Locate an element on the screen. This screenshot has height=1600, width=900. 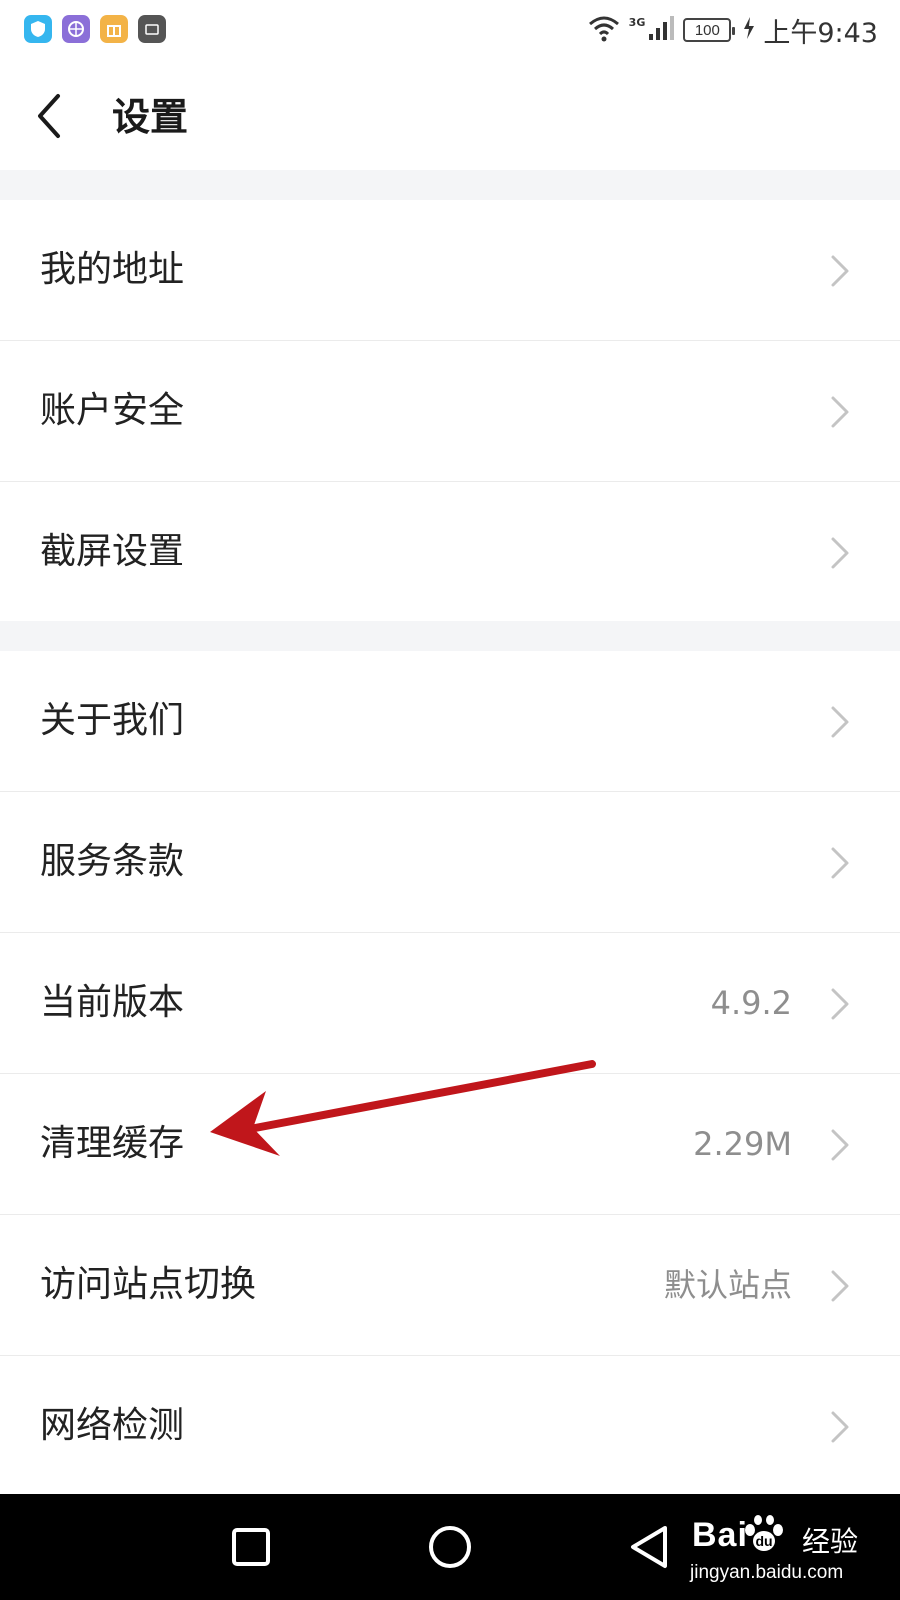
page-title: 设置 is located at coordinates (150, 117).